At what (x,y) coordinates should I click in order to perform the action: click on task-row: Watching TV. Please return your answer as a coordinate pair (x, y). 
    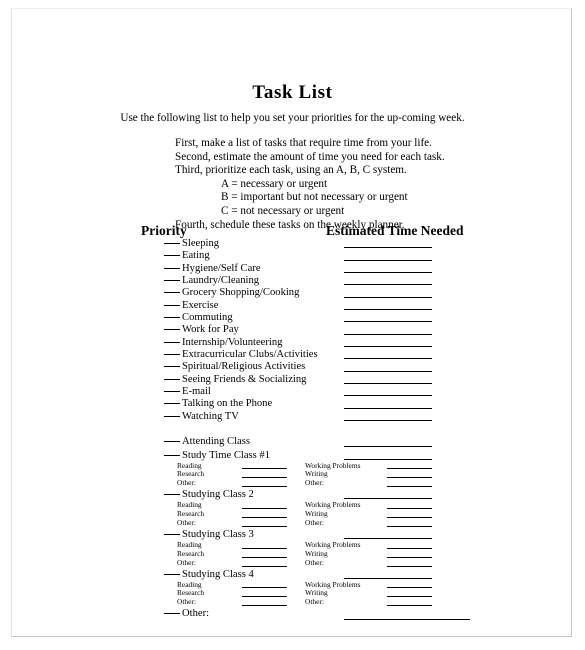
    Looking at the image, I should click on (364, 417).